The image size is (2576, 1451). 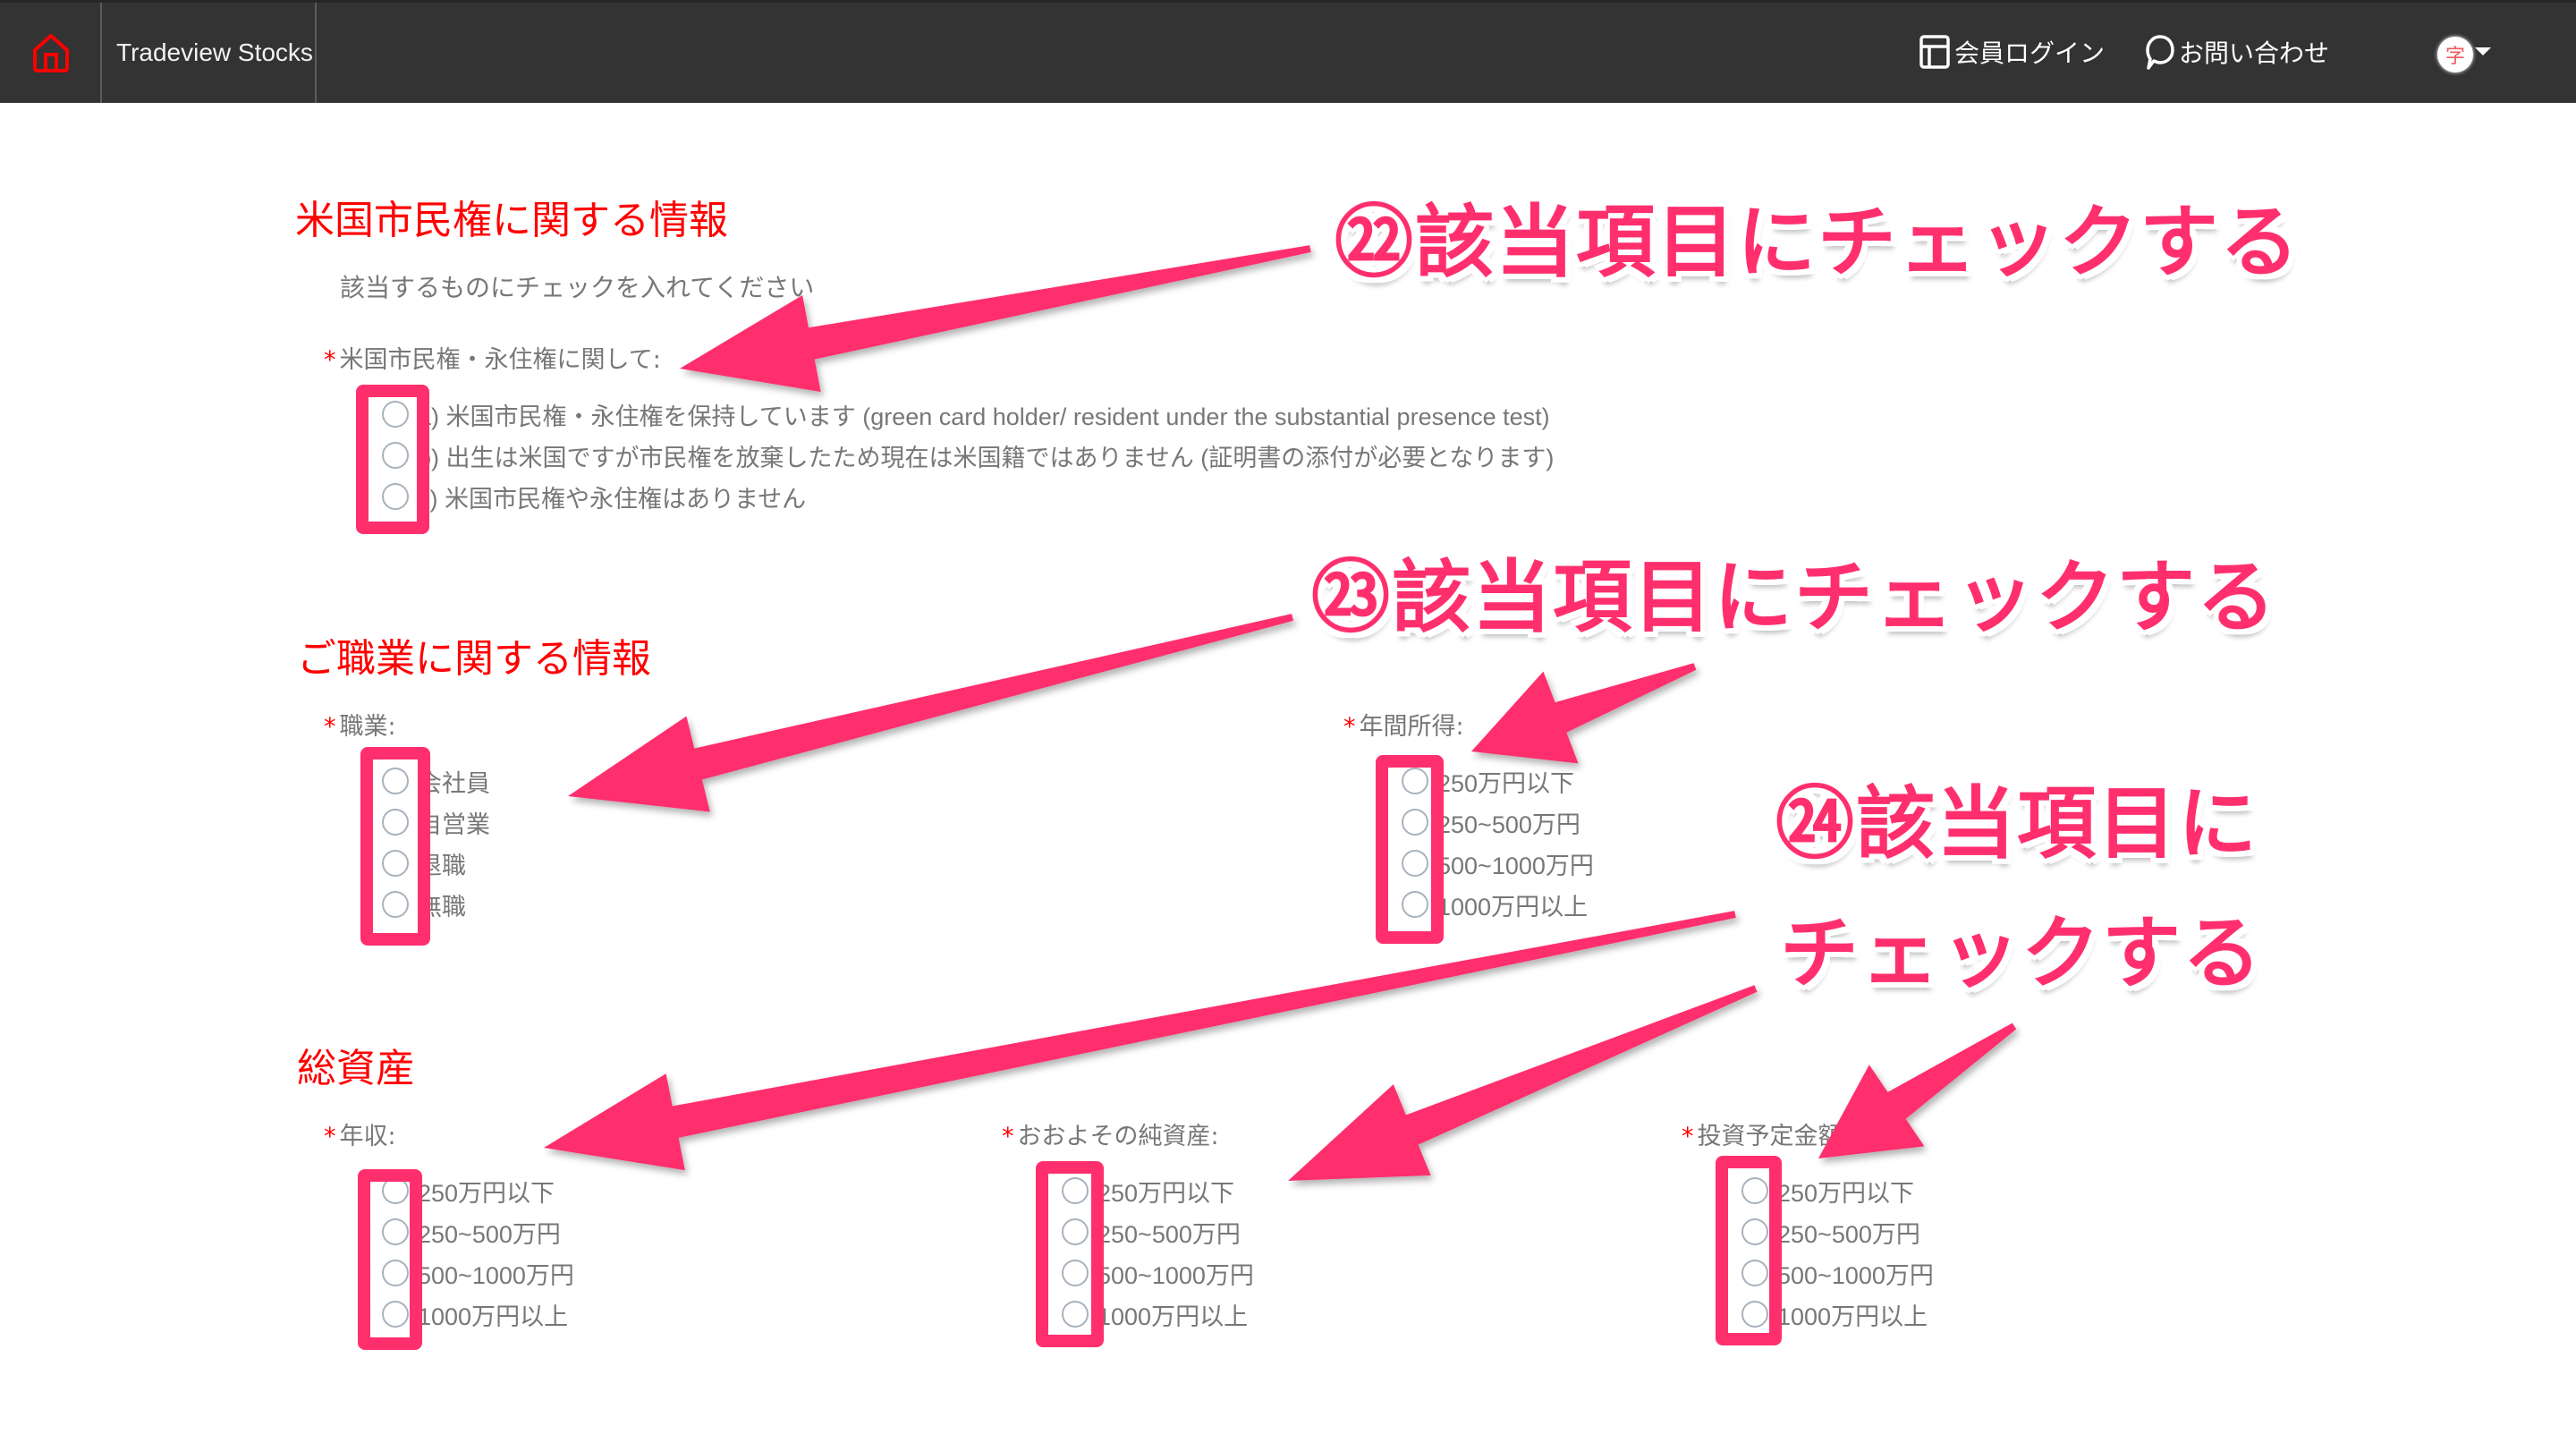 I want to click on yearly-income-option: 1000万円以上, so click(x=478, y=1314).